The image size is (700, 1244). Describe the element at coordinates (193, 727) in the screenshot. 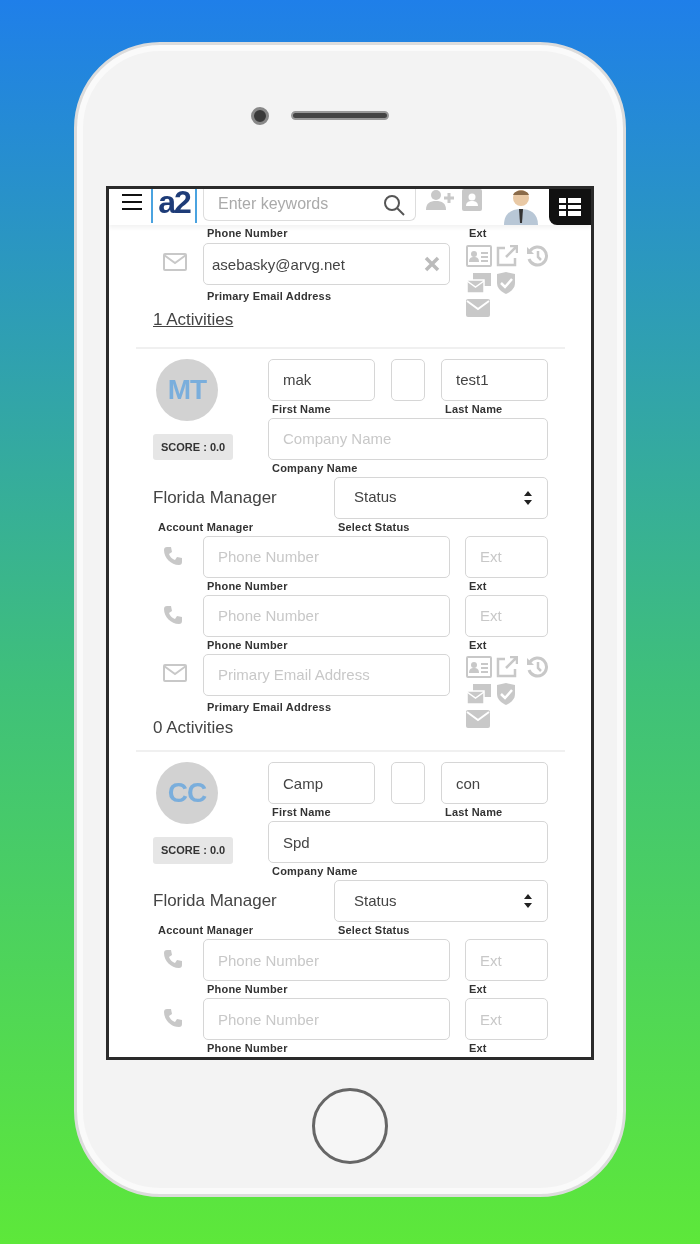

I see `activities-count: 0 Activities` at that location.